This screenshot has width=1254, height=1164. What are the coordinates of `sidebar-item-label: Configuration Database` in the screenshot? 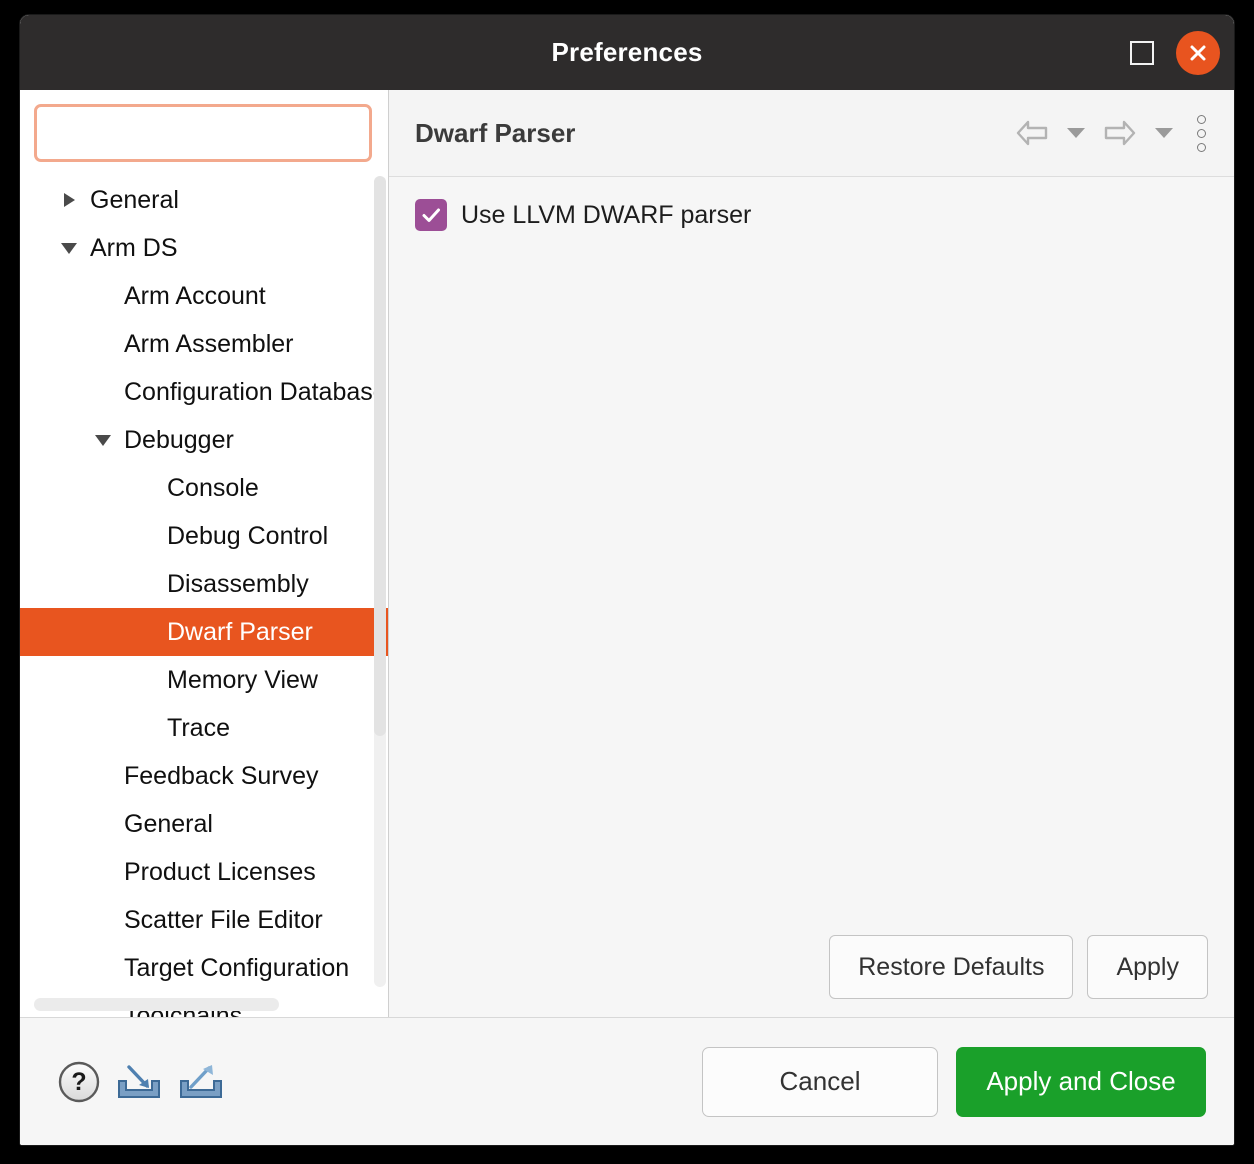 It's located at (255, 391).